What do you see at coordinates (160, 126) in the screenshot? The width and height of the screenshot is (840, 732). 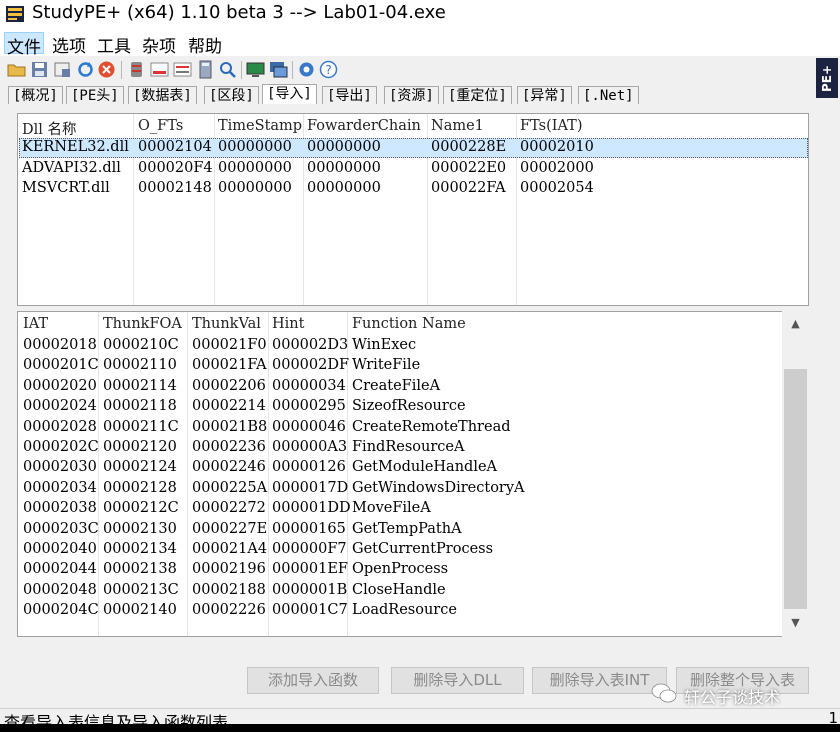 I see `column-header-oft: O_FTs` at bounding box center [160, 126].